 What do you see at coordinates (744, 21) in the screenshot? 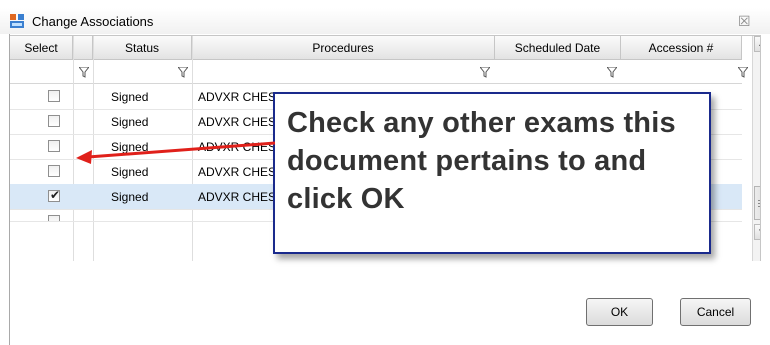
I see `close-icon: ☒` at bounding box center [744, 21].